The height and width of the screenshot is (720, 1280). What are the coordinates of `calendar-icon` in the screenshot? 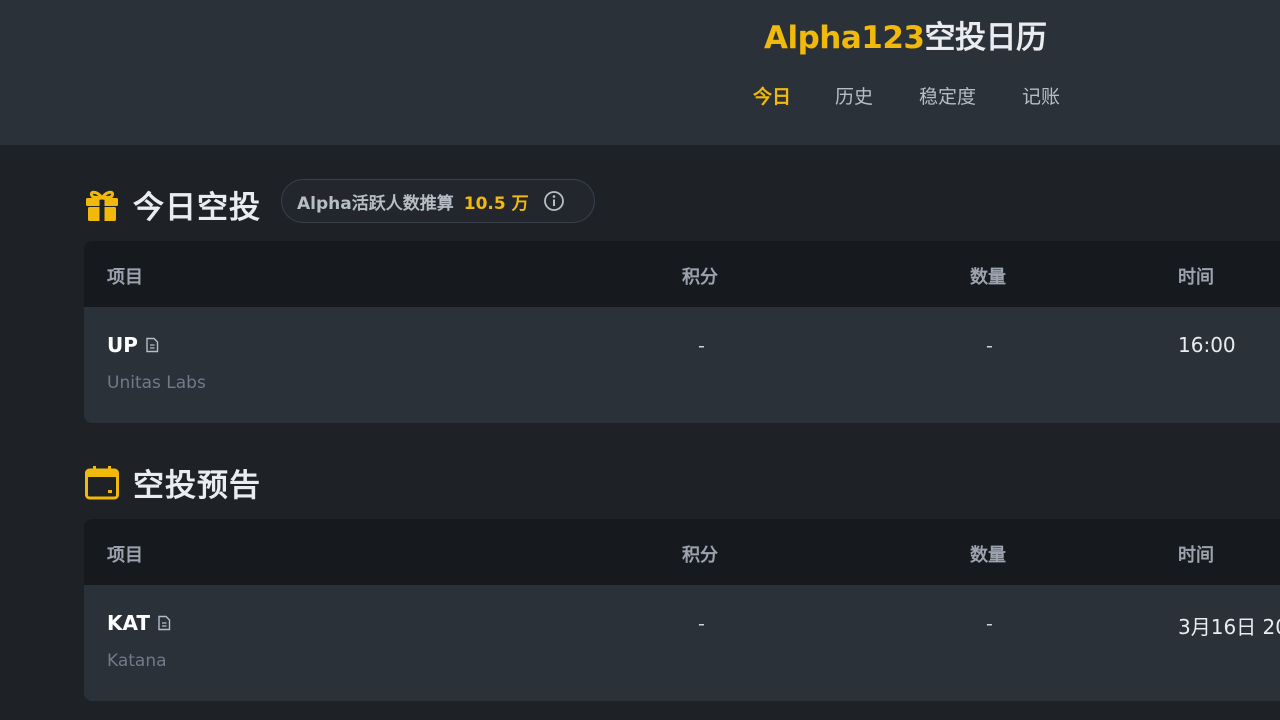 It's located at (102, 482).